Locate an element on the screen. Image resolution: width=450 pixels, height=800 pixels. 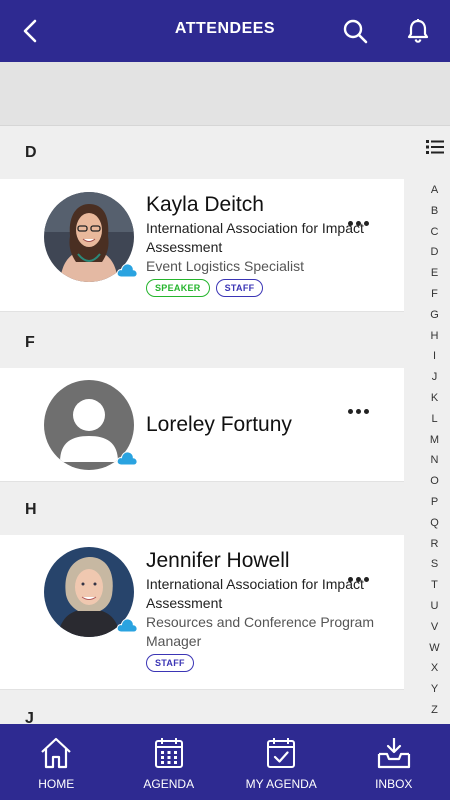
page-title: ATTENDEES is located at coordinates (225, 28).